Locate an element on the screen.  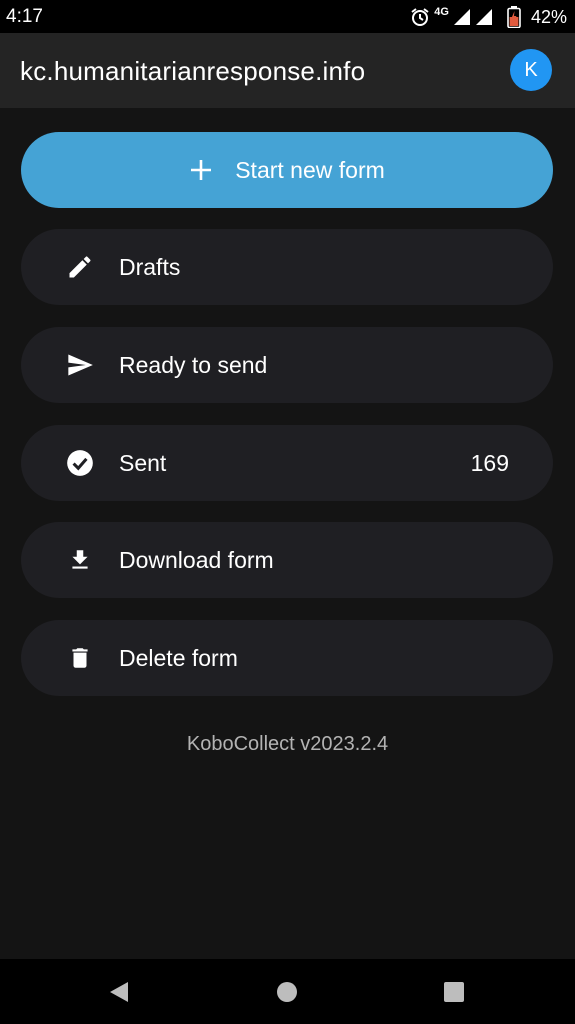
start-new-form-button: Start new form is located at coordinates (287, 170).